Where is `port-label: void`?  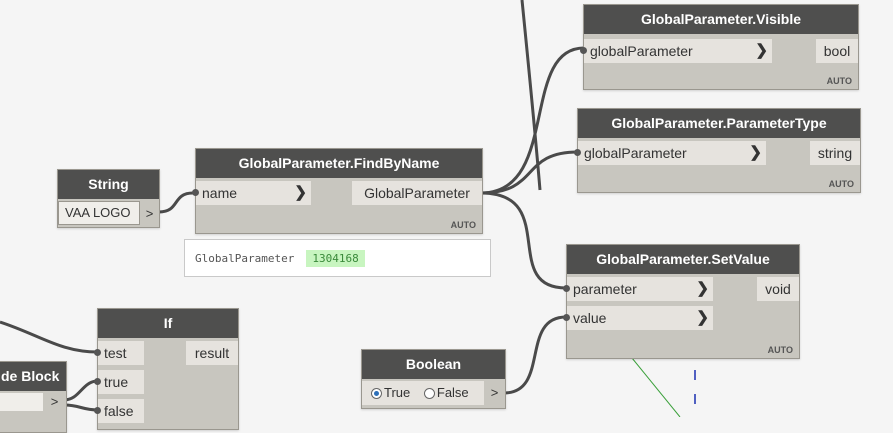 port-label: void is located at coordinates (778, 289).